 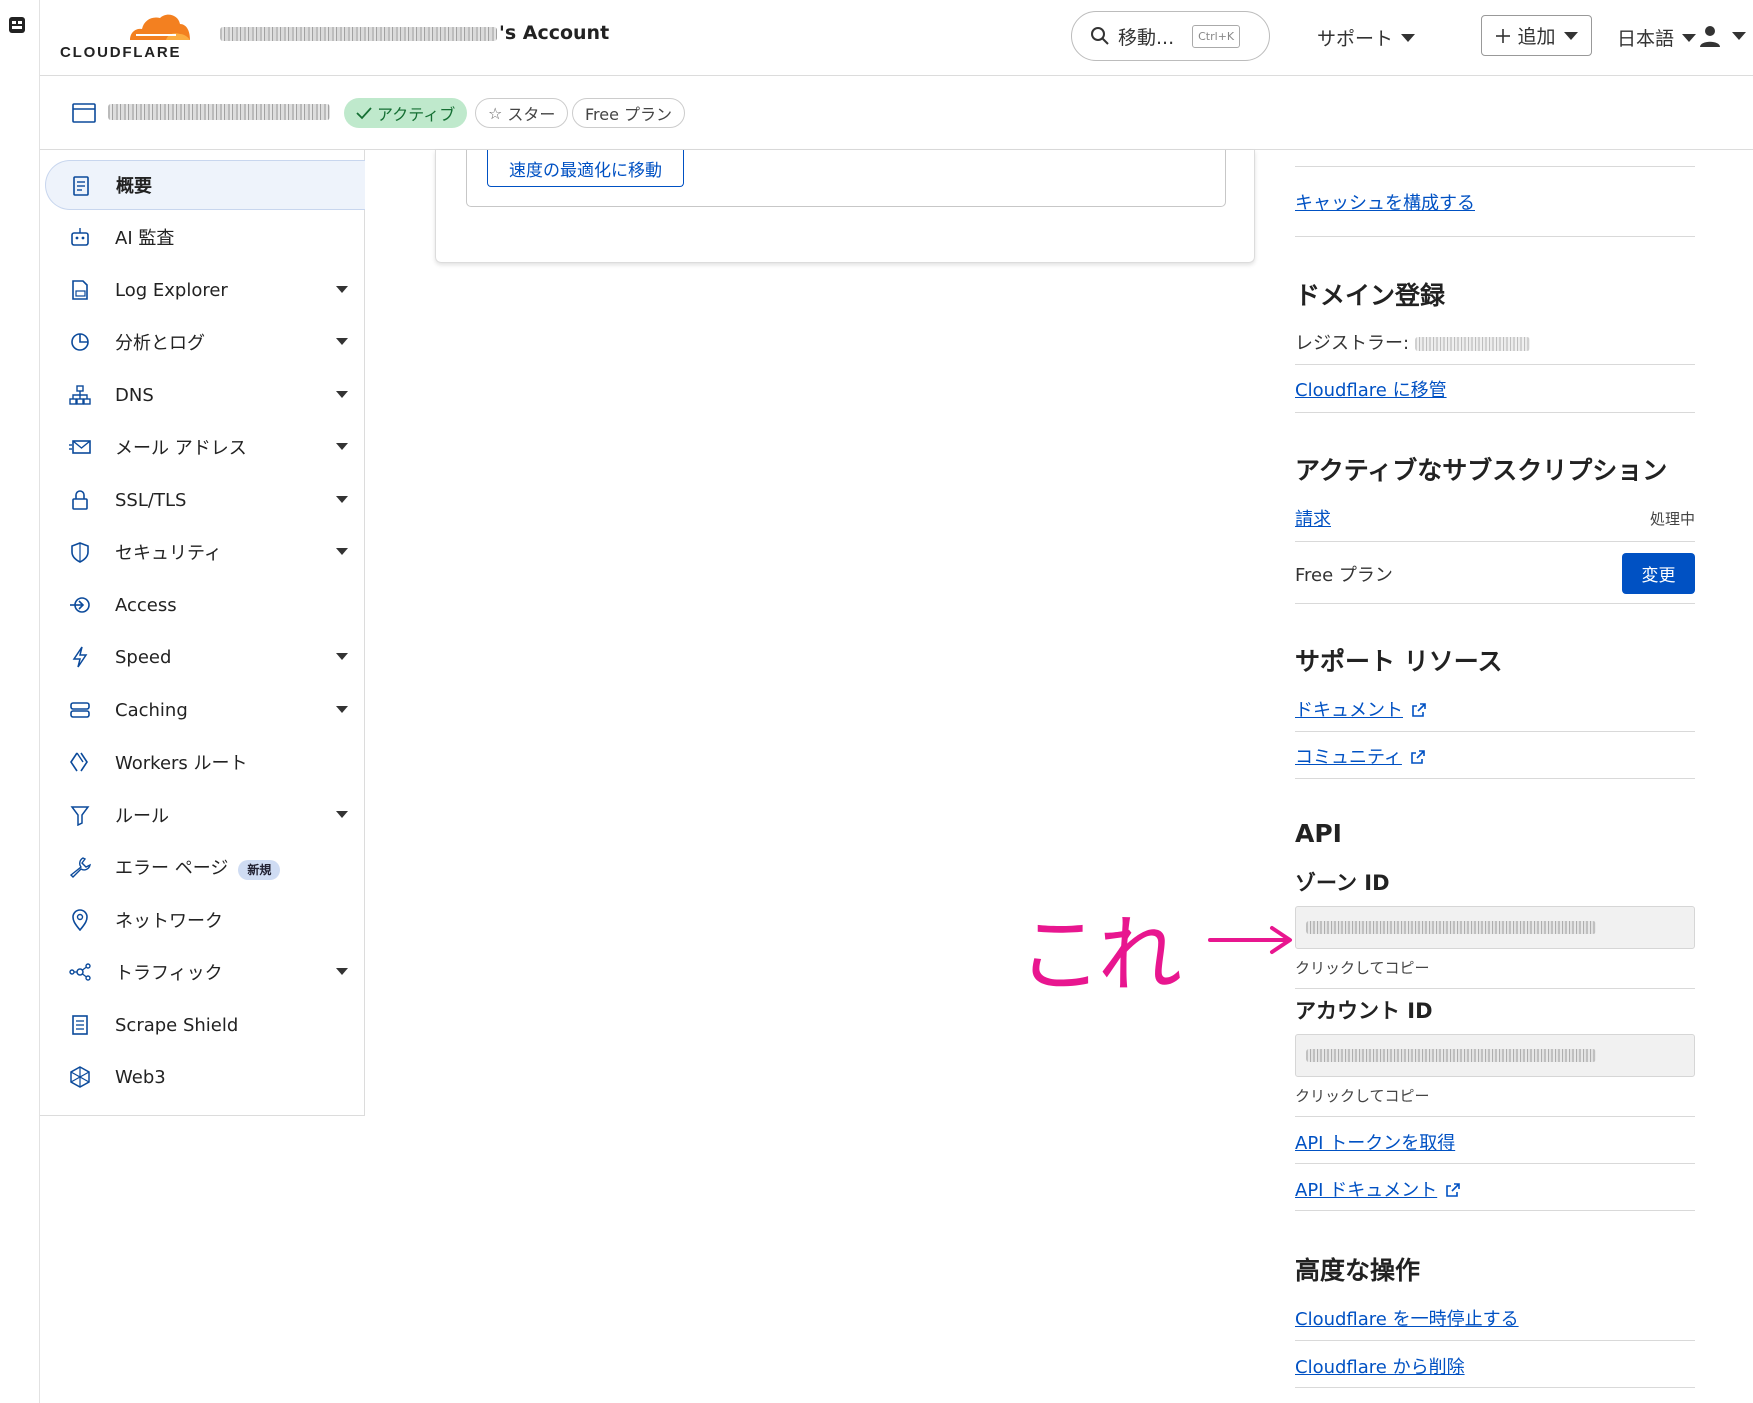 I want to click on api-docs-link-text: API ドキュメント, so click(x=1366, y=1190).